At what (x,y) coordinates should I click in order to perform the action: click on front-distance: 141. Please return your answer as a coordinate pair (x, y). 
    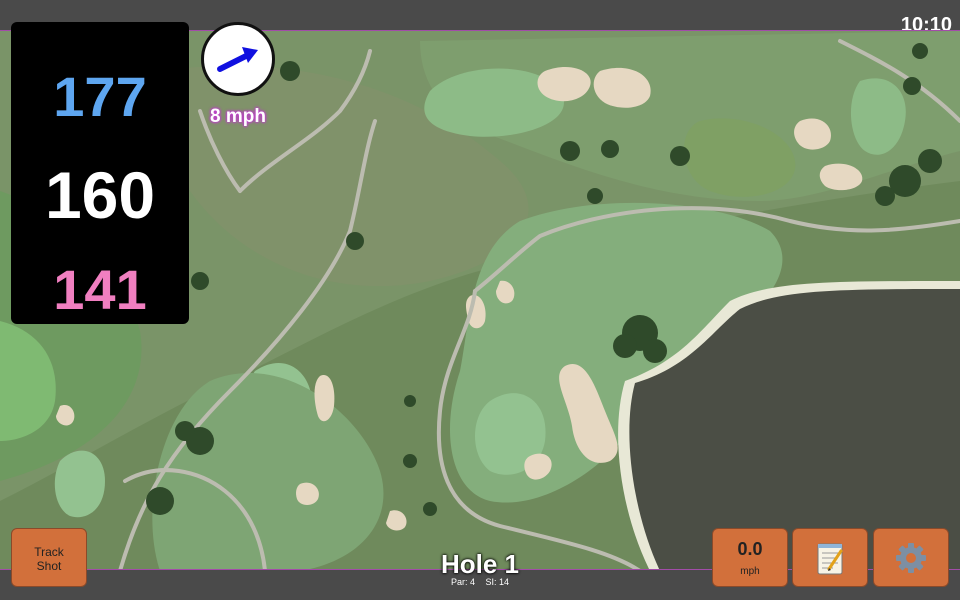
    Looking at the image, I should click on (100, 289).